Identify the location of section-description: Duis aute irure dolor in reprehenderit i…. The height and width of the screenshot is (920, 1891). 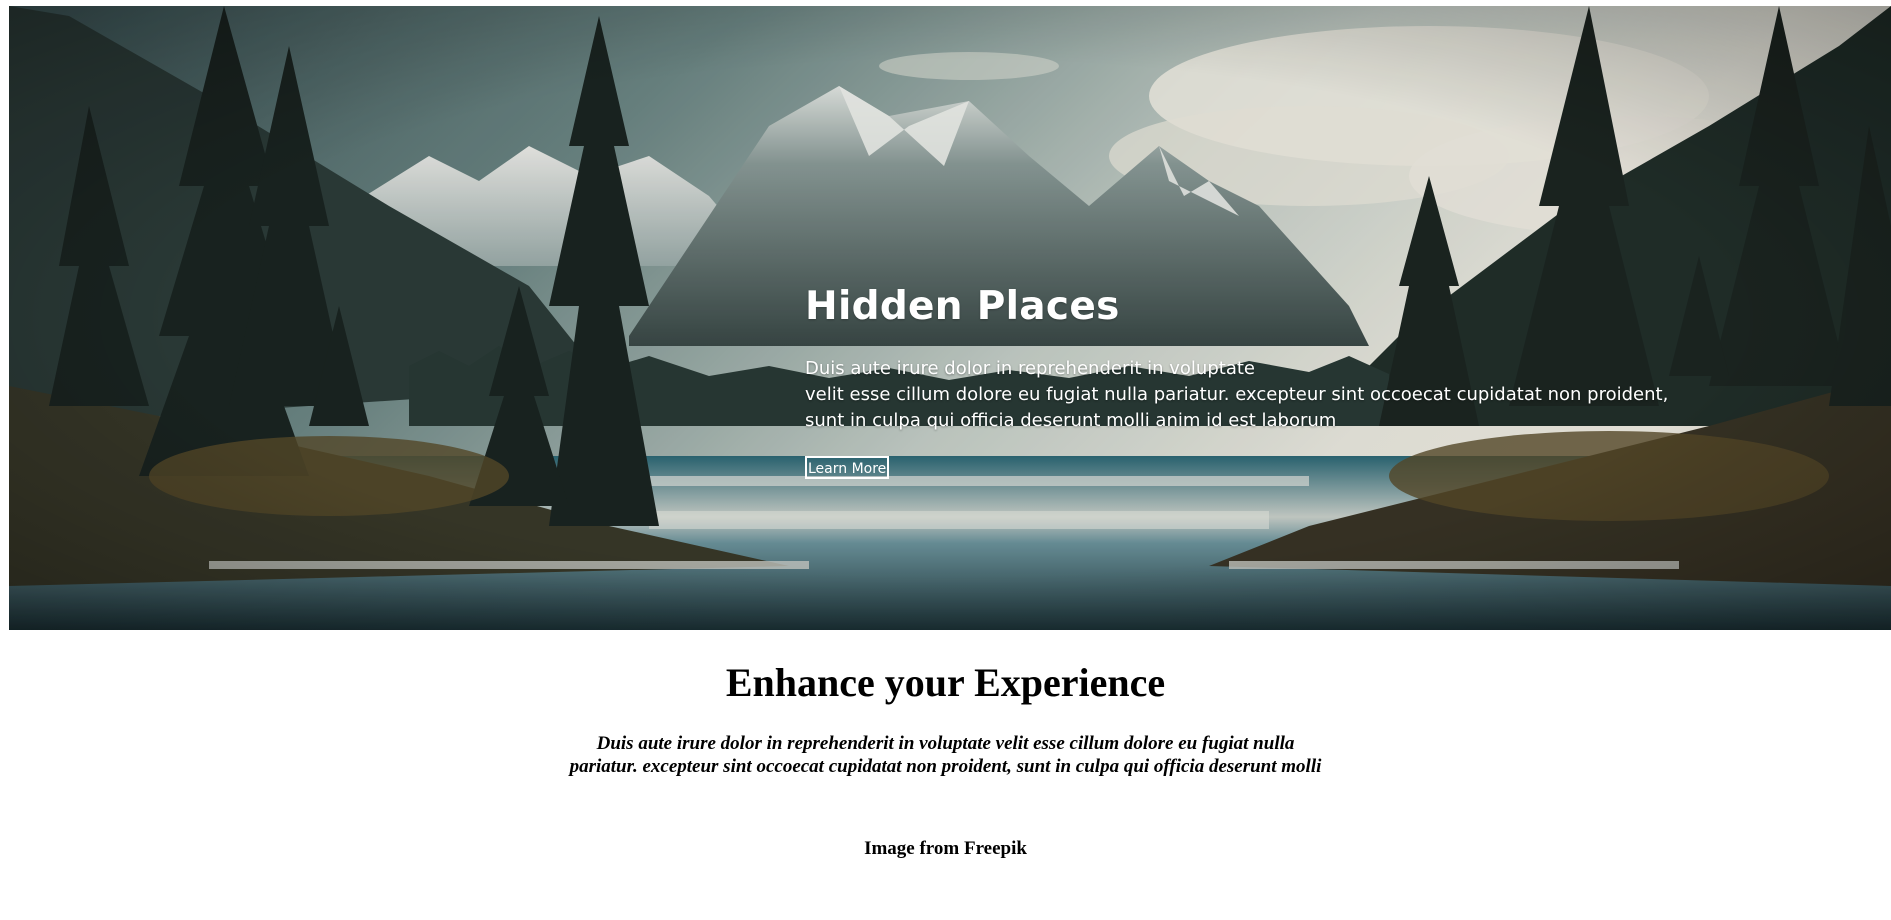
(945, 755).